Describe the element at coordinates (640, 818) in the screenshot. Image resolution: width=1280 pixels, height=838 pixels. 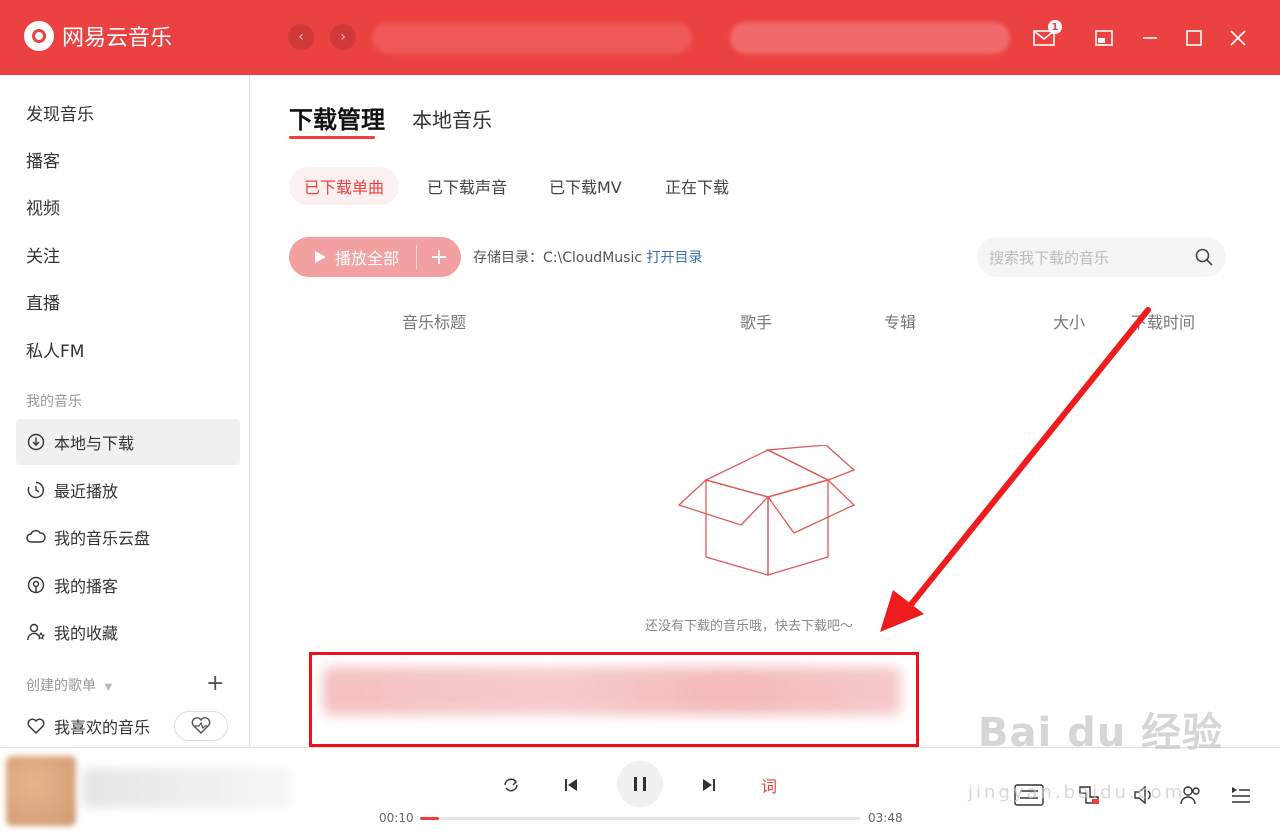
I see `progress-bar` at that location.